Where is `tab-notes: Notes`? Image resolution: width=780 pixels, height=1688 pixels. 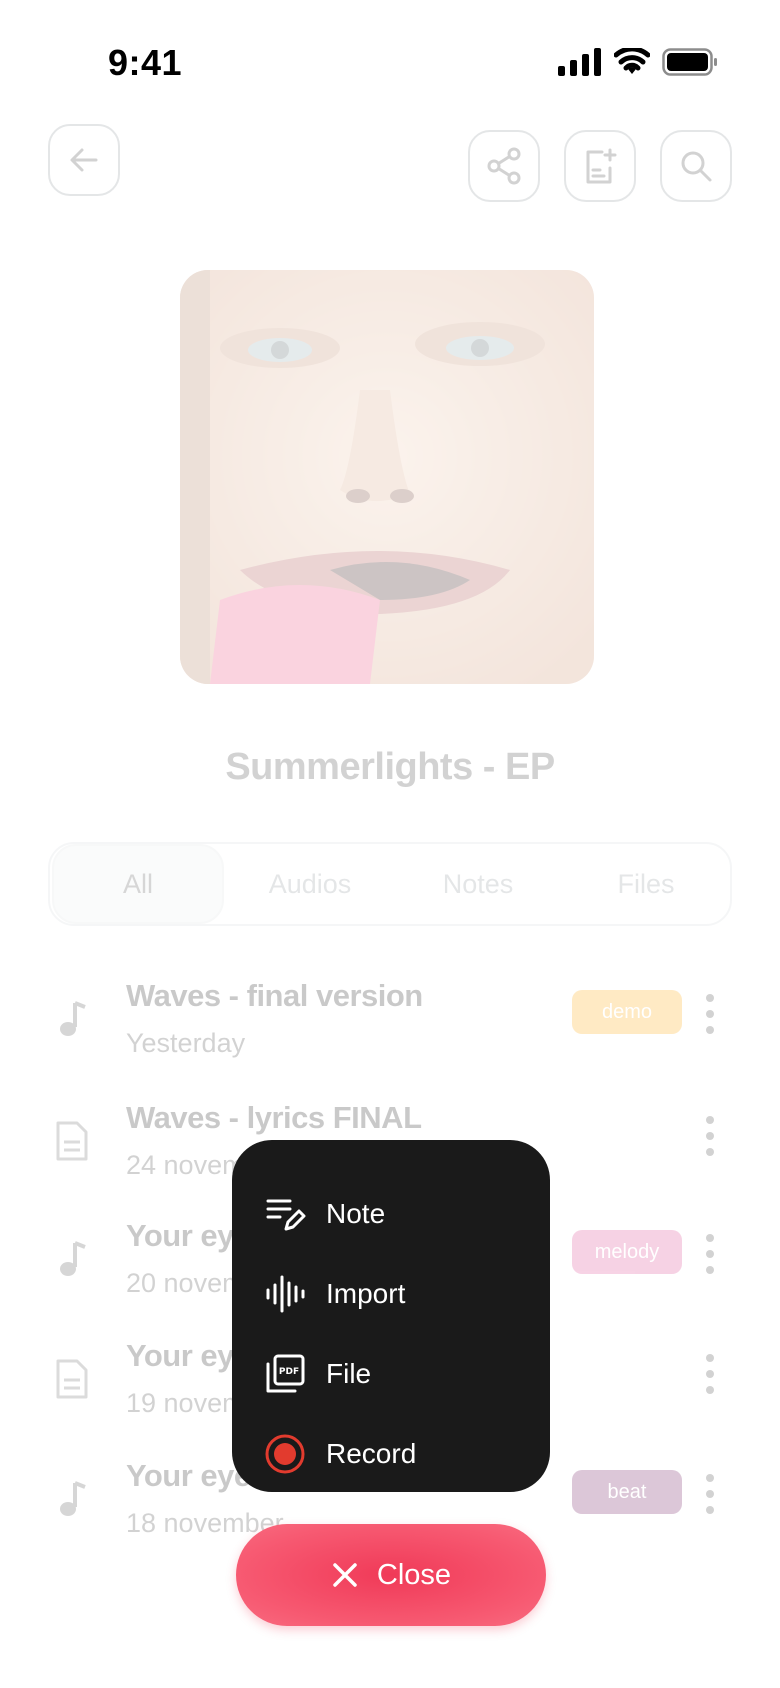 tab-notes: Notes is located at coordinates (478, 884).